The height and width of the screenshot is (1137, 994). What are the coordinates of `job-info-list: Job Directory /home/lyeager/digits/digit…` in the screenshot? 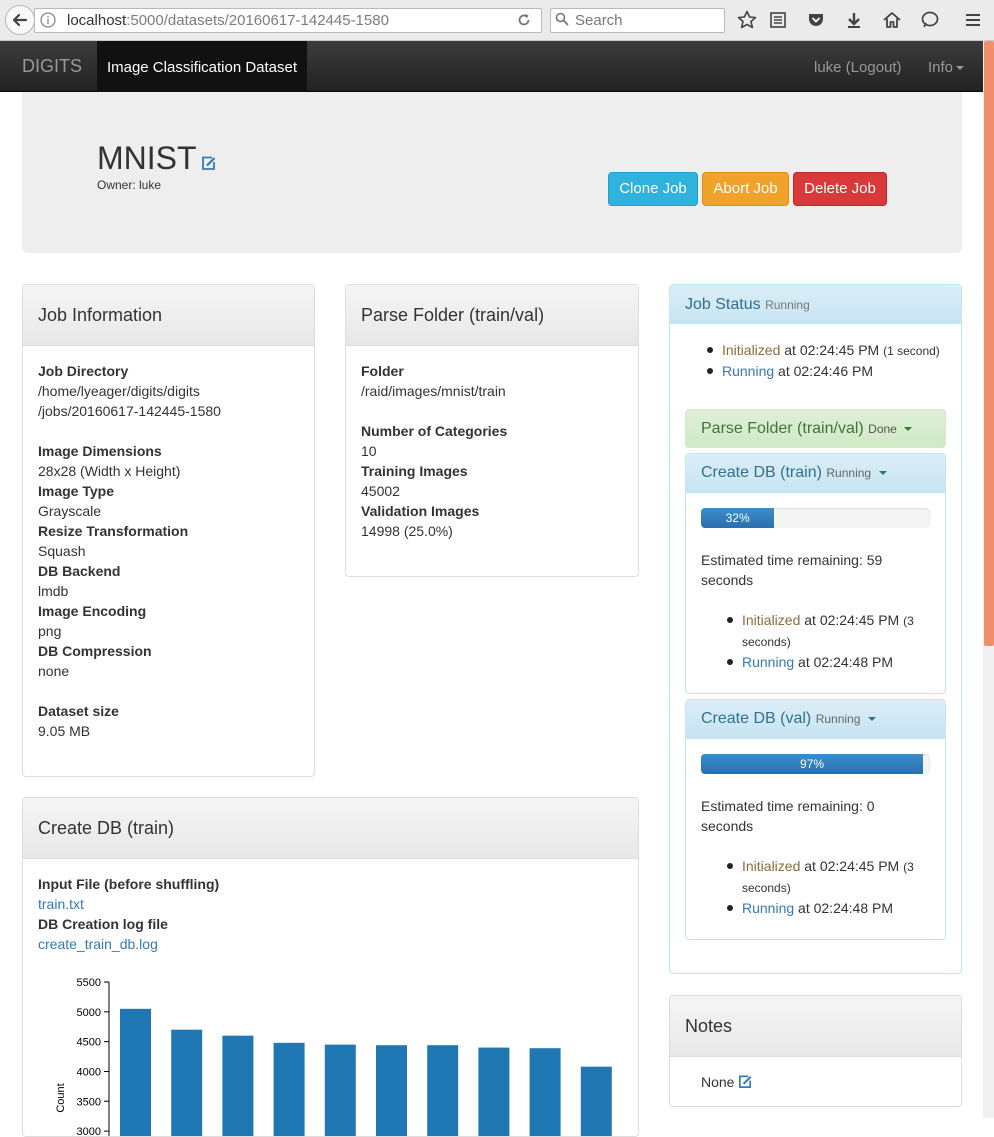 It's located at (129, 551).